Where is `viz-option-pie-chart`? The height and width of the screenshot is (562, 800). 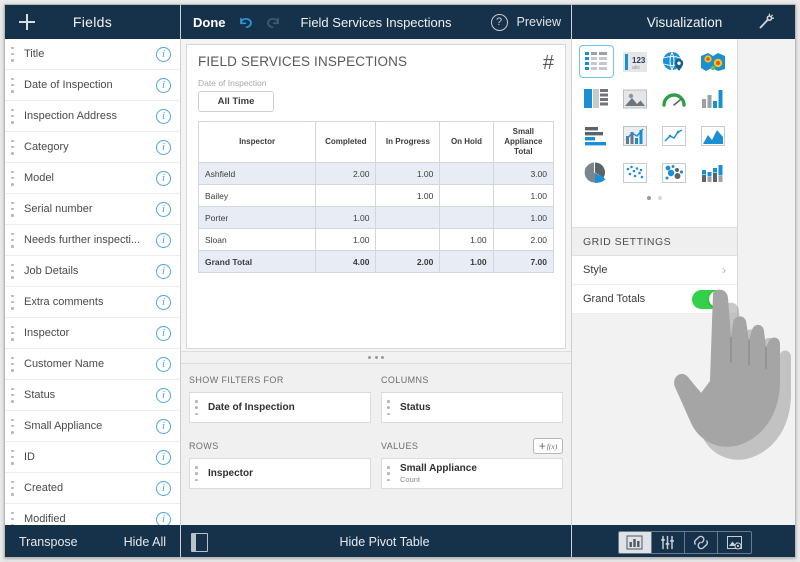 viz-option-pie-chart is located at coordinates (596, 172).